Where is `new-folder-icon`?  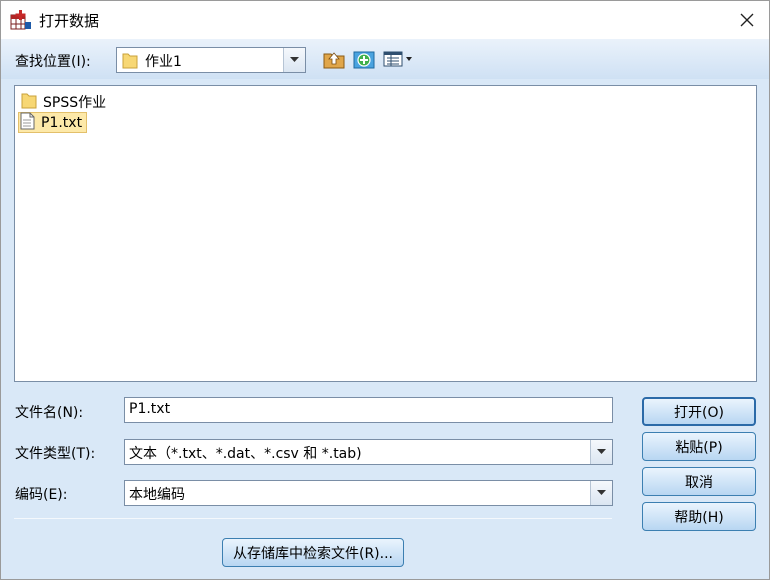 new-folder-icon is located at coordinates (364, 60).